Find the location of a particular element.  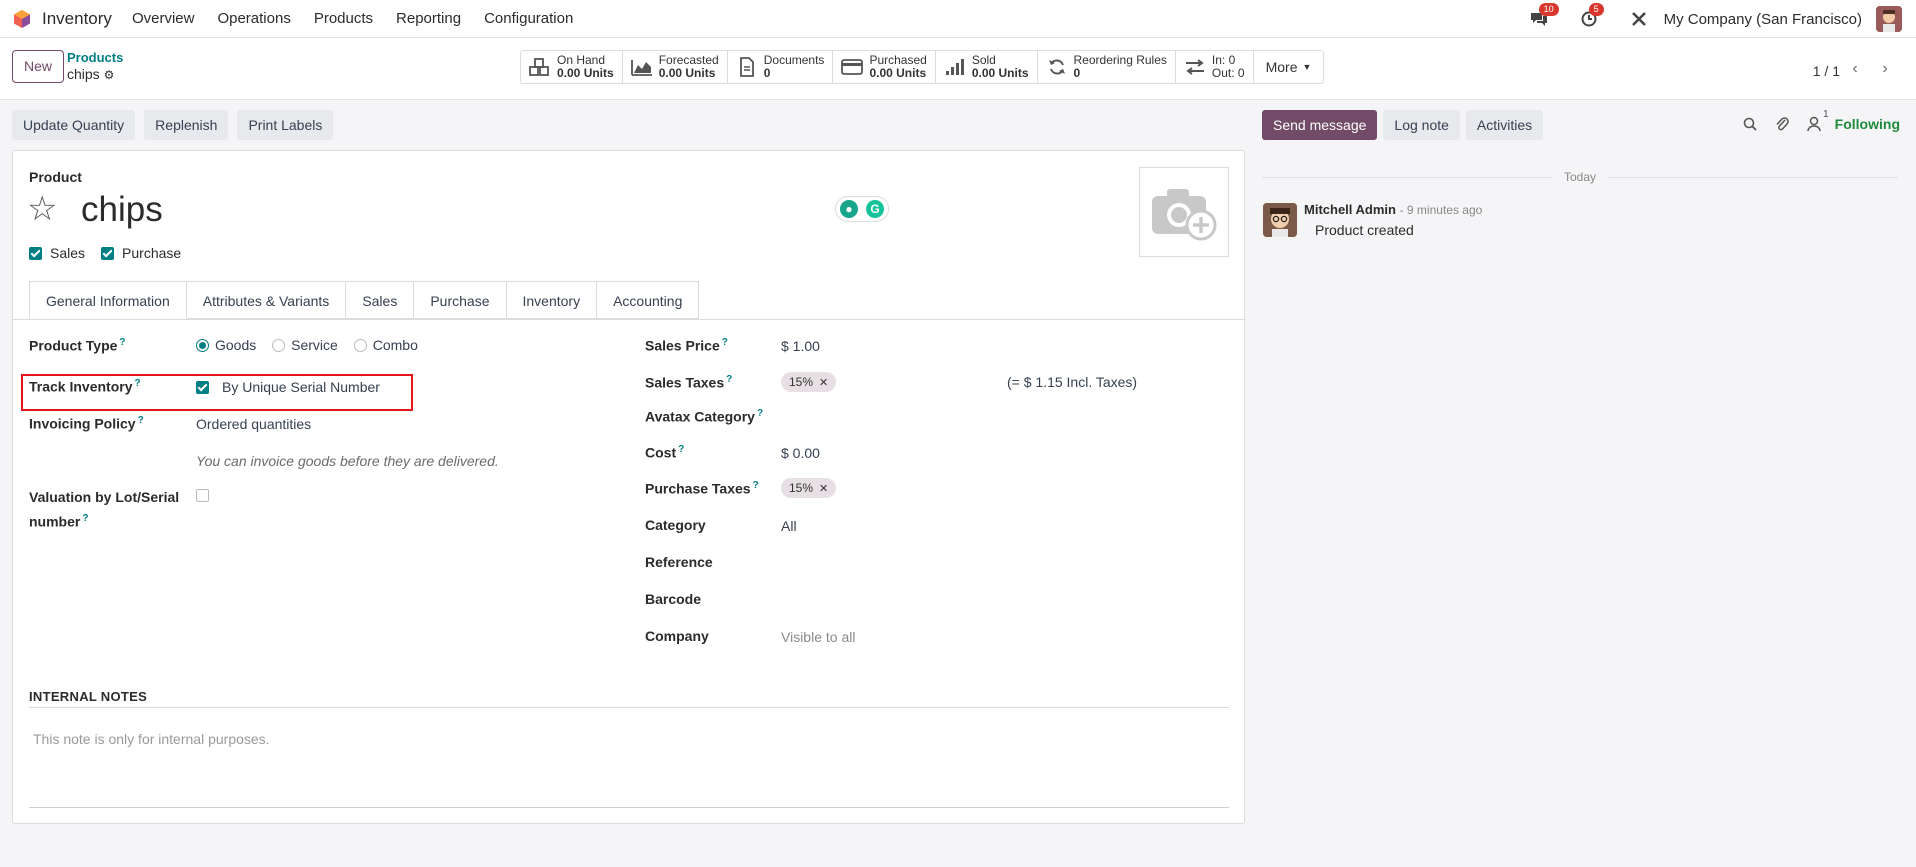

sales-taxes-field: 15% ✕ is located at coordinates (809, 382).